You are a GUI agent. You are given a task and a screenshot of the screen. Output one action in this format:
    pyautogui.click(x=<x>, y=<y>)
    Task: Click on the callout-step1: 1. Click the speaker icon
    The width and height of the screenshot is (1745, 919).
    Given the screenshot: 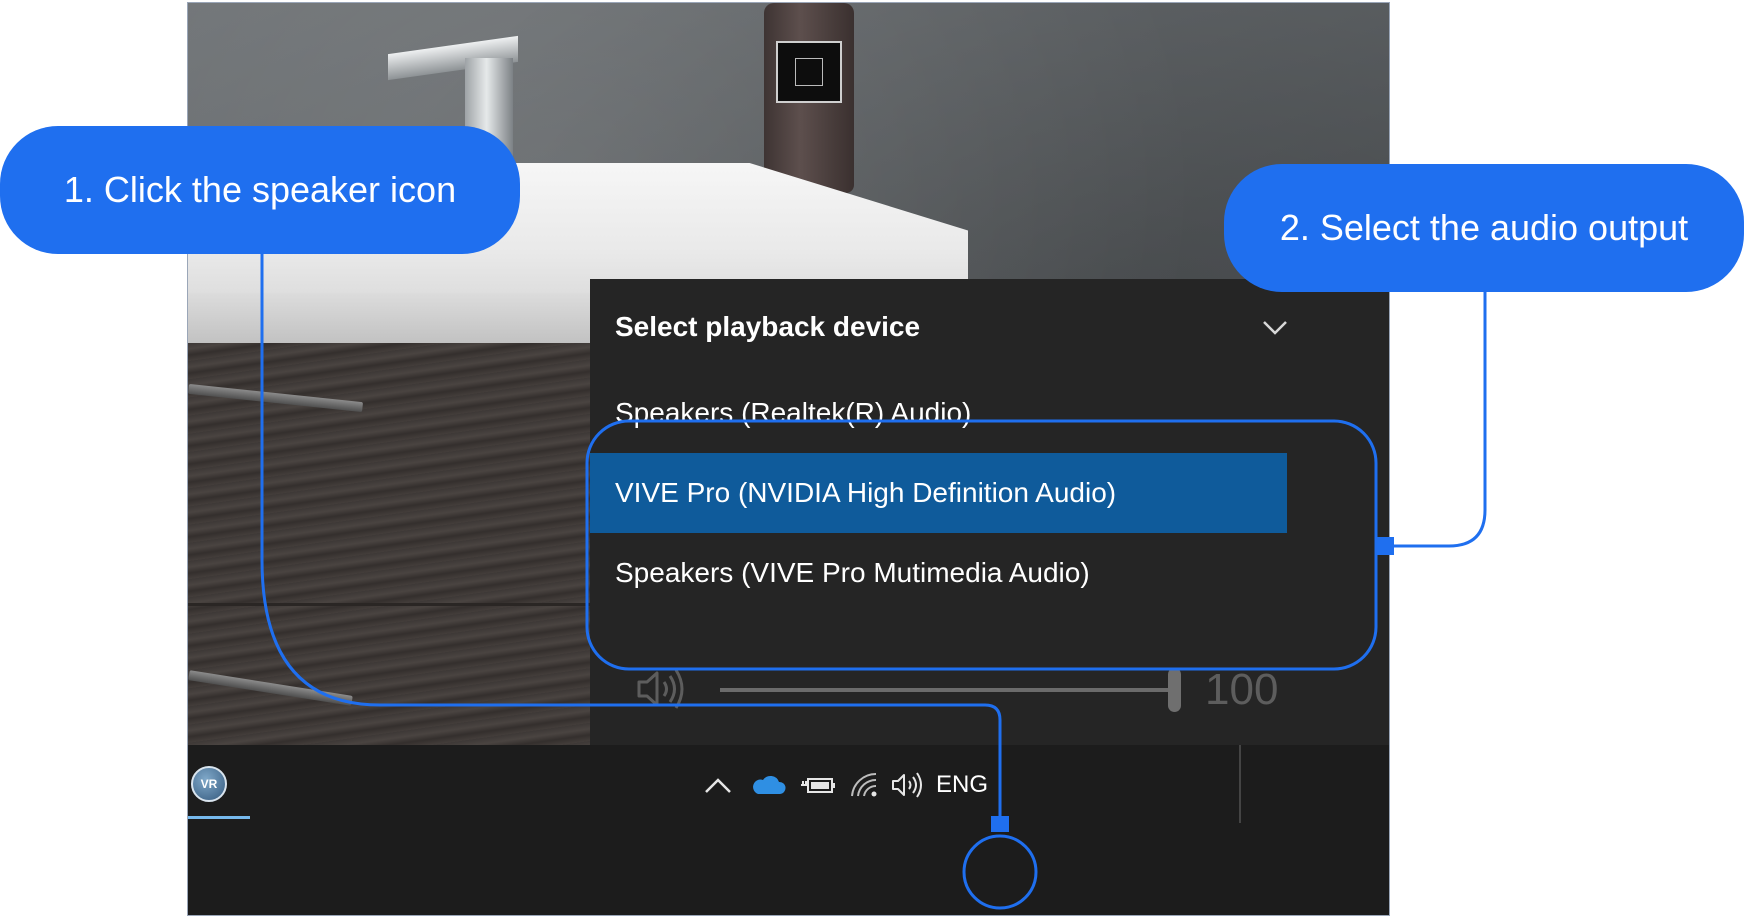 What is the action you would take?
    pyautogui.click(x=260, y=190)
    